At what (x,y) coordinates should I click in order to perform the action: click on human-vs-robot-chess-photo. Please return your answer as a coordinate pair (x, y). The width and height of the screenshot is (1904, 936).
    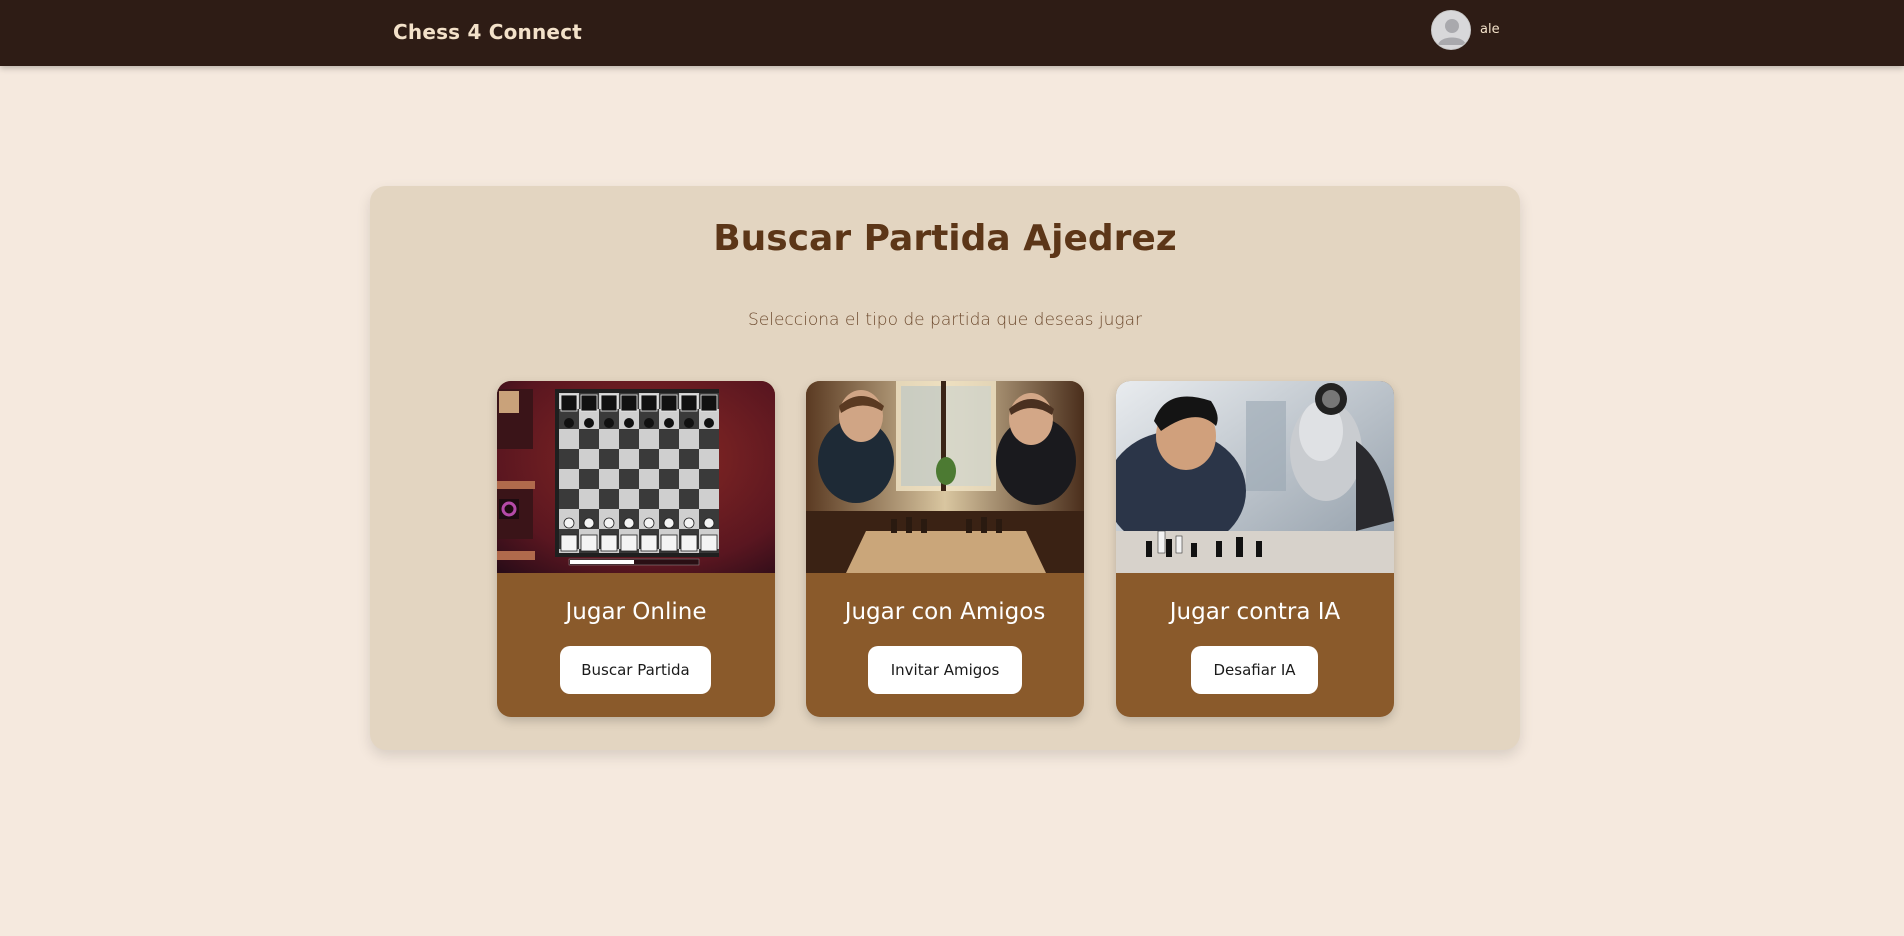
    Looking at the image, I should click on (1255, 477).